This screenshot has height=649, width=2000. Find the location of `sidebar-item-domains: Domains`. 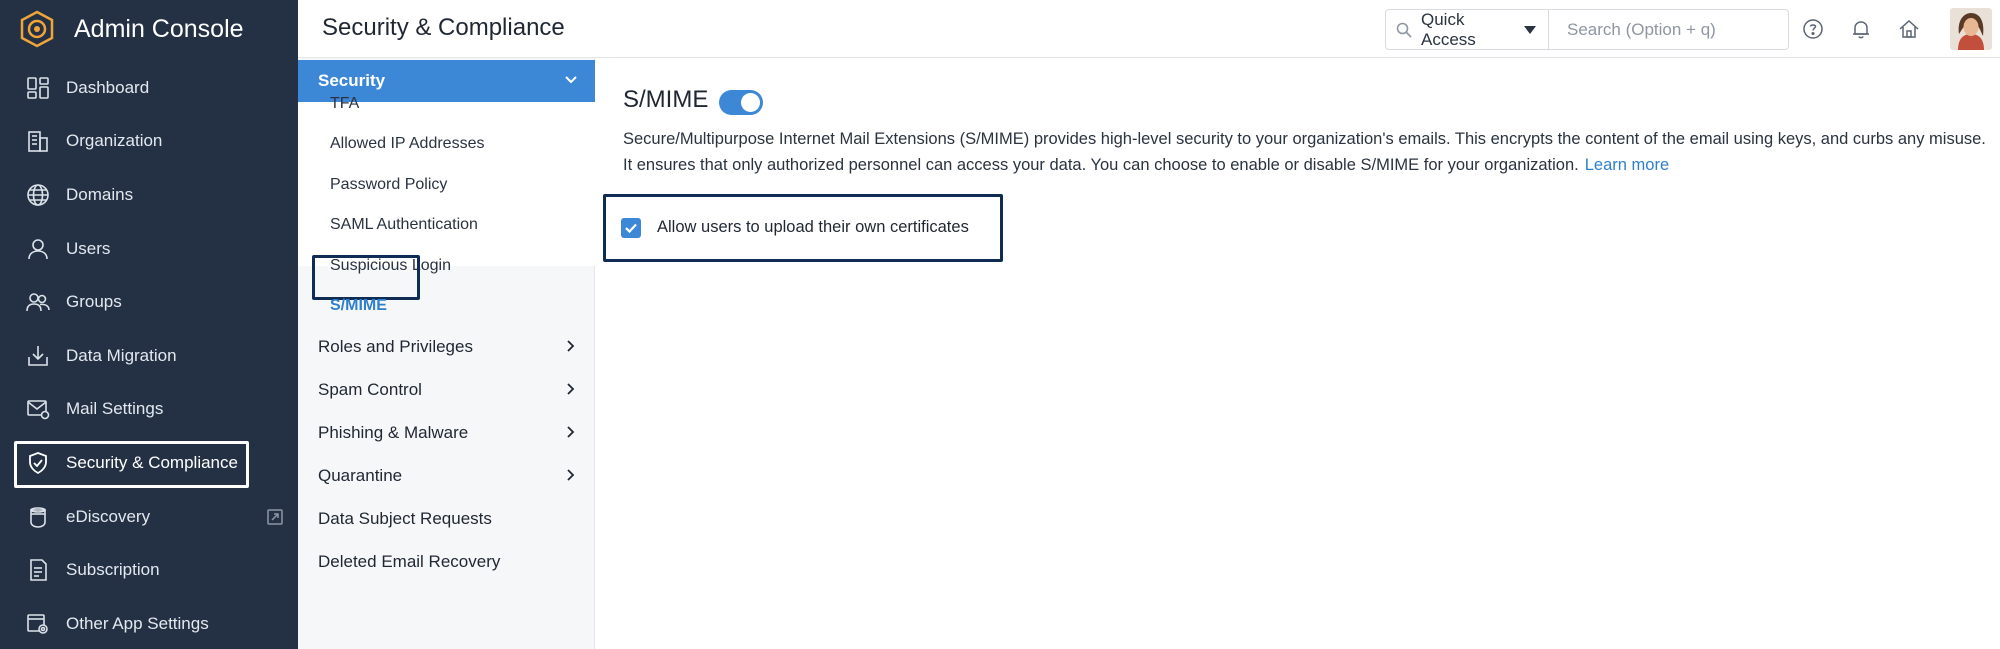

sidebar-item-domains: Domains is located at coordinates (149, 195).